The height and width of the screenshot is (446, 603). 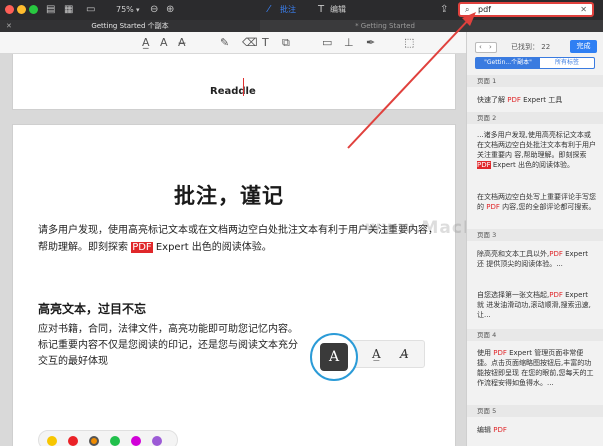 What do you see at coordinates (182, 43) in the screenshot?
I see `strikethrough-text-icon: A̶` at bounding box center [182, 43].